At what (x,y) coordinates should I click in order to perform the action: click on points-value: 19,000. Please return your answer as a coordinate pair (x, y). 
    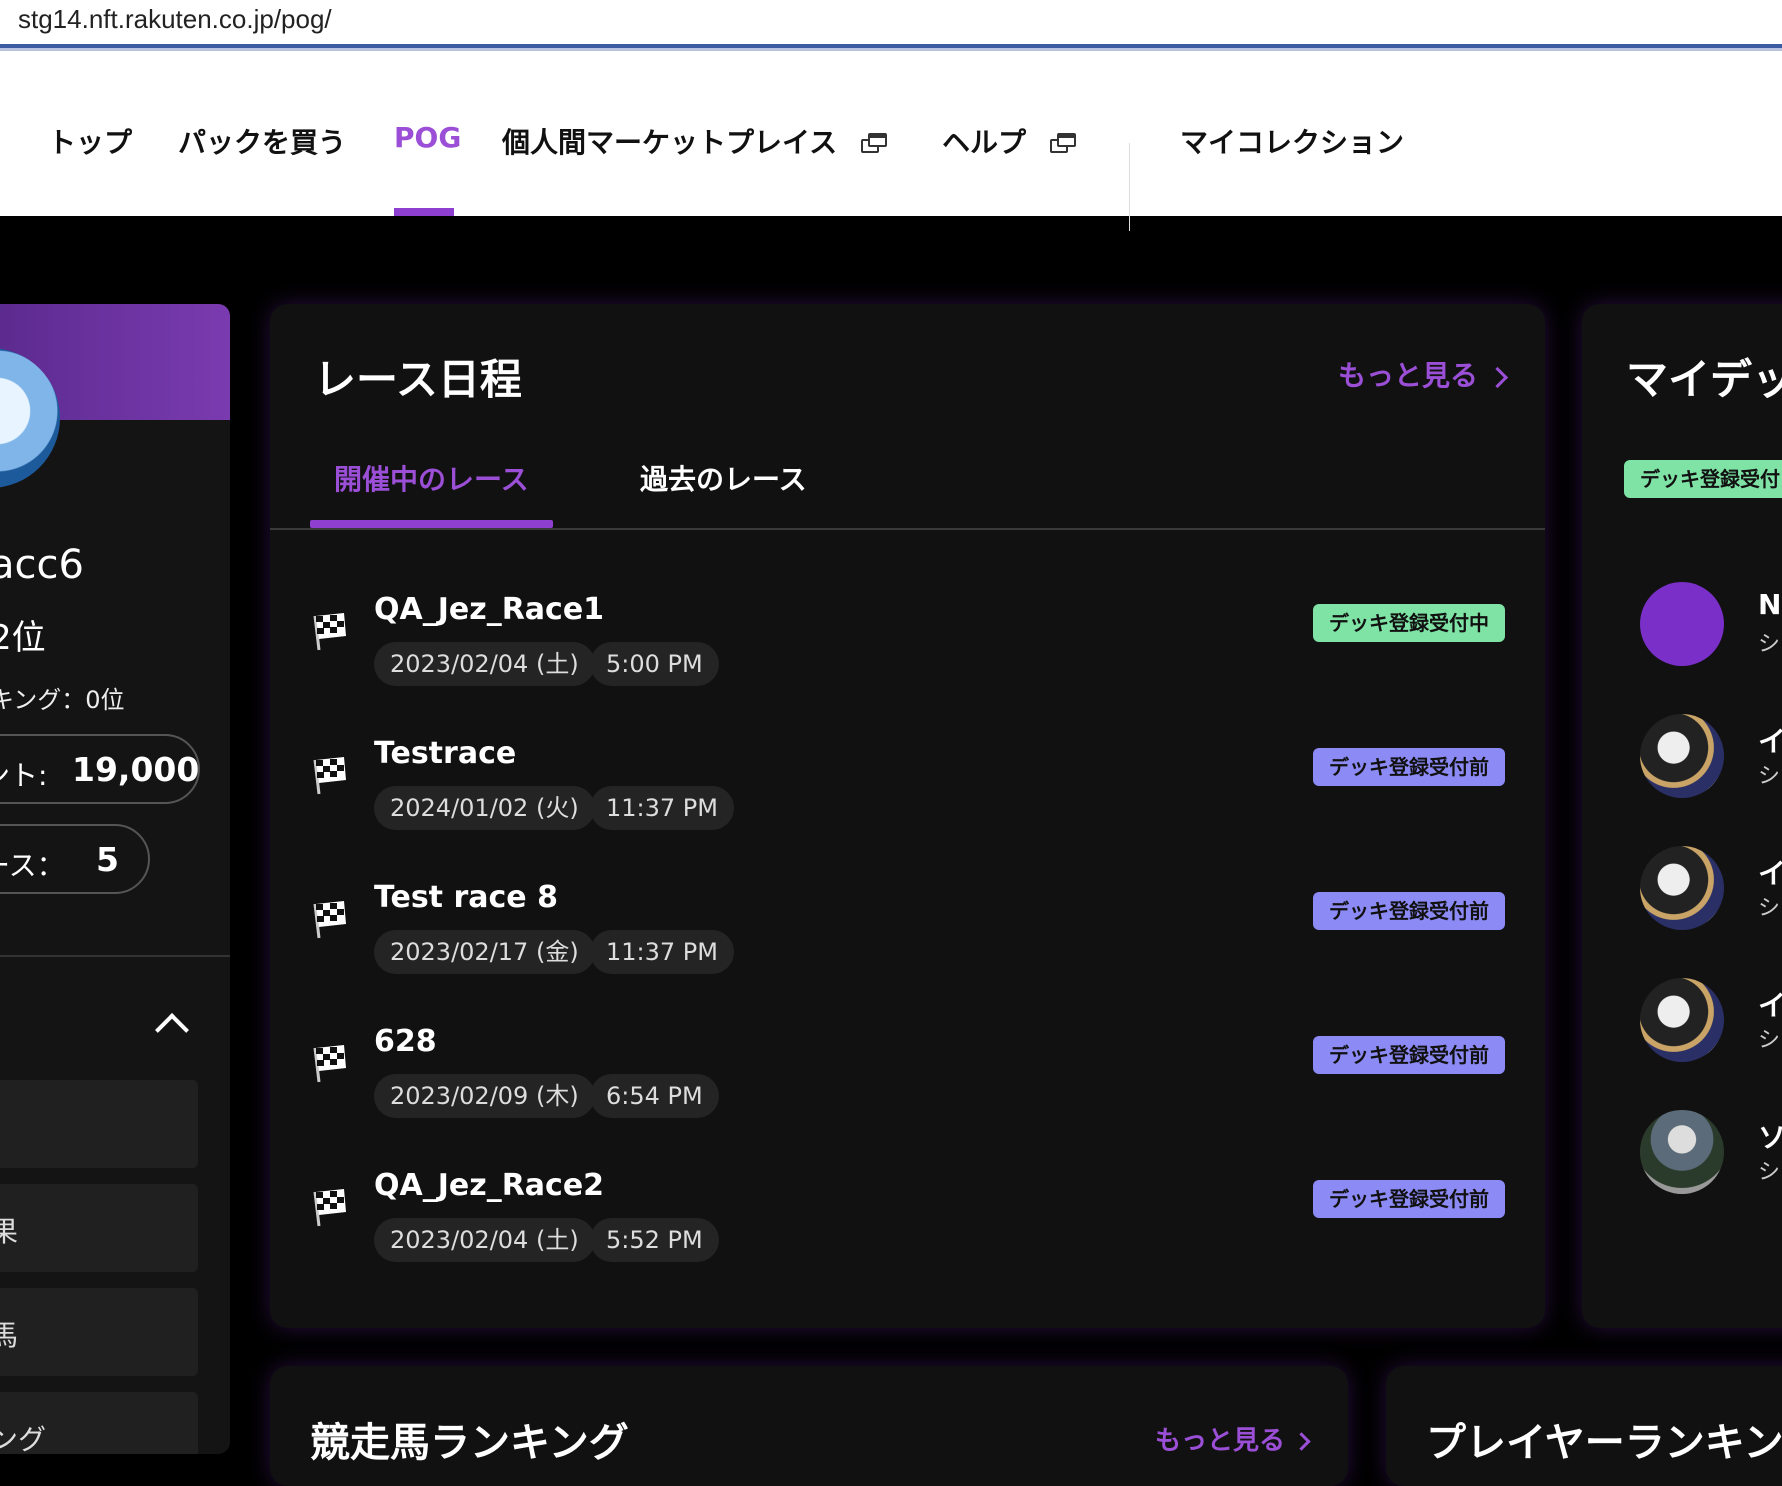
    Looking at the image, I should click on (136, 769).